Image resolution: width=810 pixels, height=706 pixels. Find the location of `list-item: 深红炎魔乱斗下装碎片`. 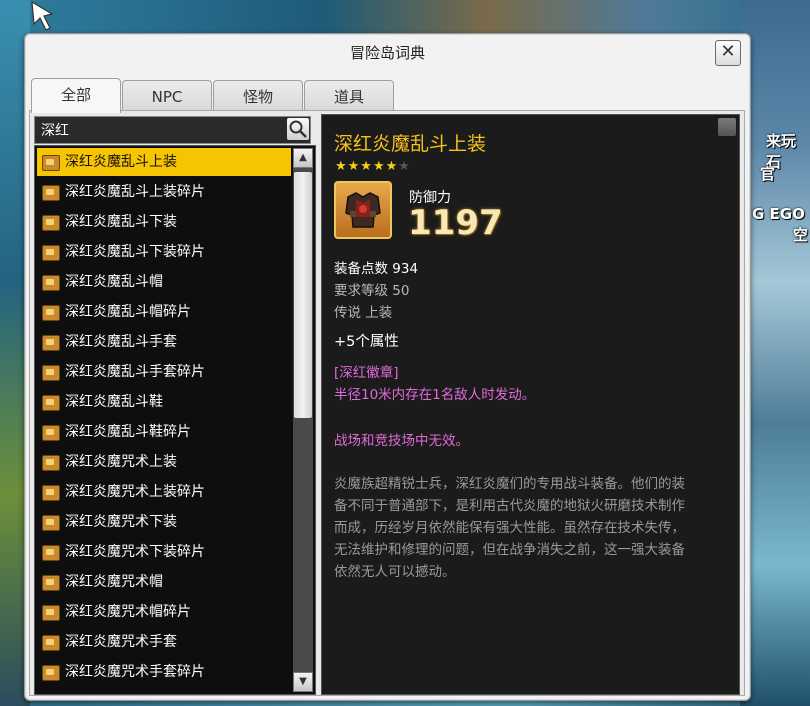

list-item: 深红炎魔乱斗下装碎片 is located at coordinates (164, 252).